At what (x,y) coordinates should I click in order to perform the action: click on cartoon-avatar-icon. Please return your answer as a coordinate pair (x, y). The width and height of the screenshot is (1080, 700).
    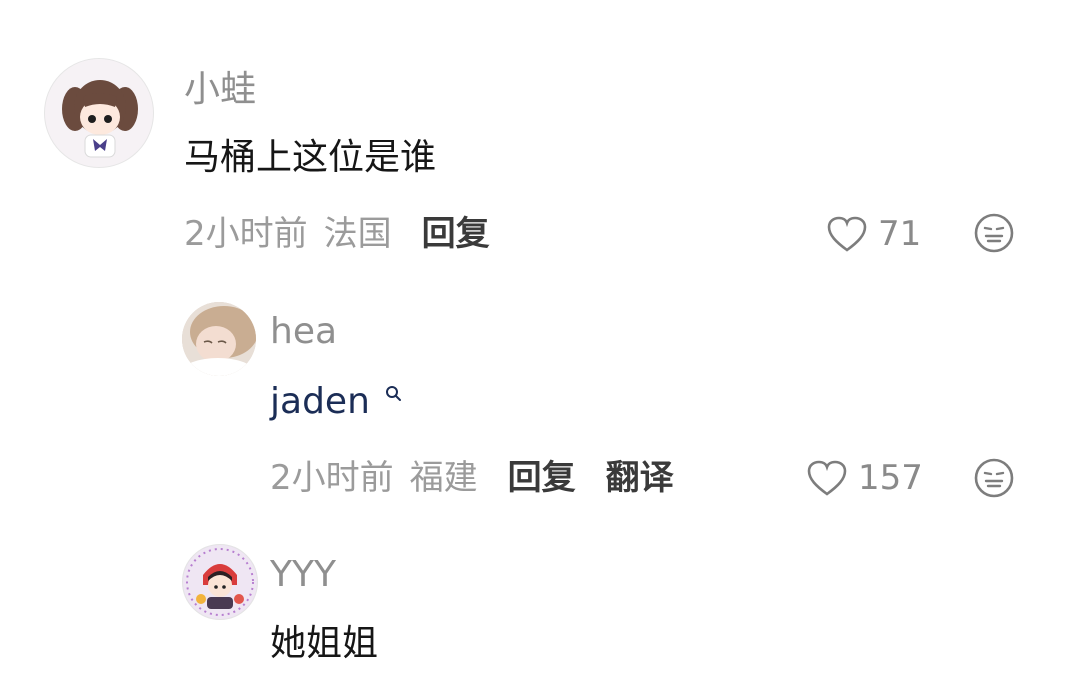
    Looking at the image, I should click on (220, 582).